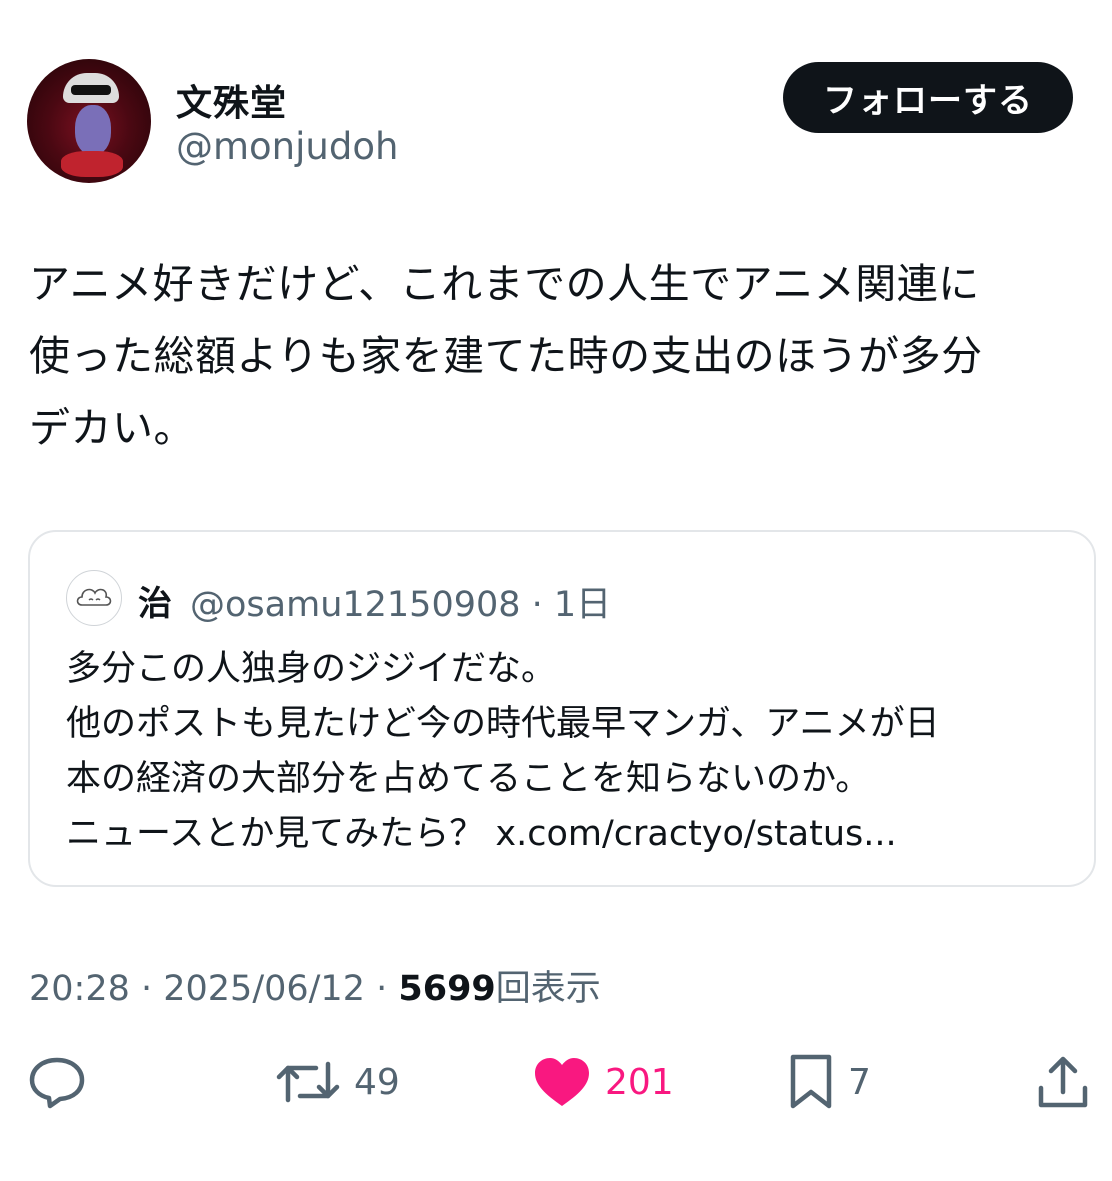 The width and height of the screenshot is (1112, 1181). I want to click on avatar-figure-shape, so click(93, 130).